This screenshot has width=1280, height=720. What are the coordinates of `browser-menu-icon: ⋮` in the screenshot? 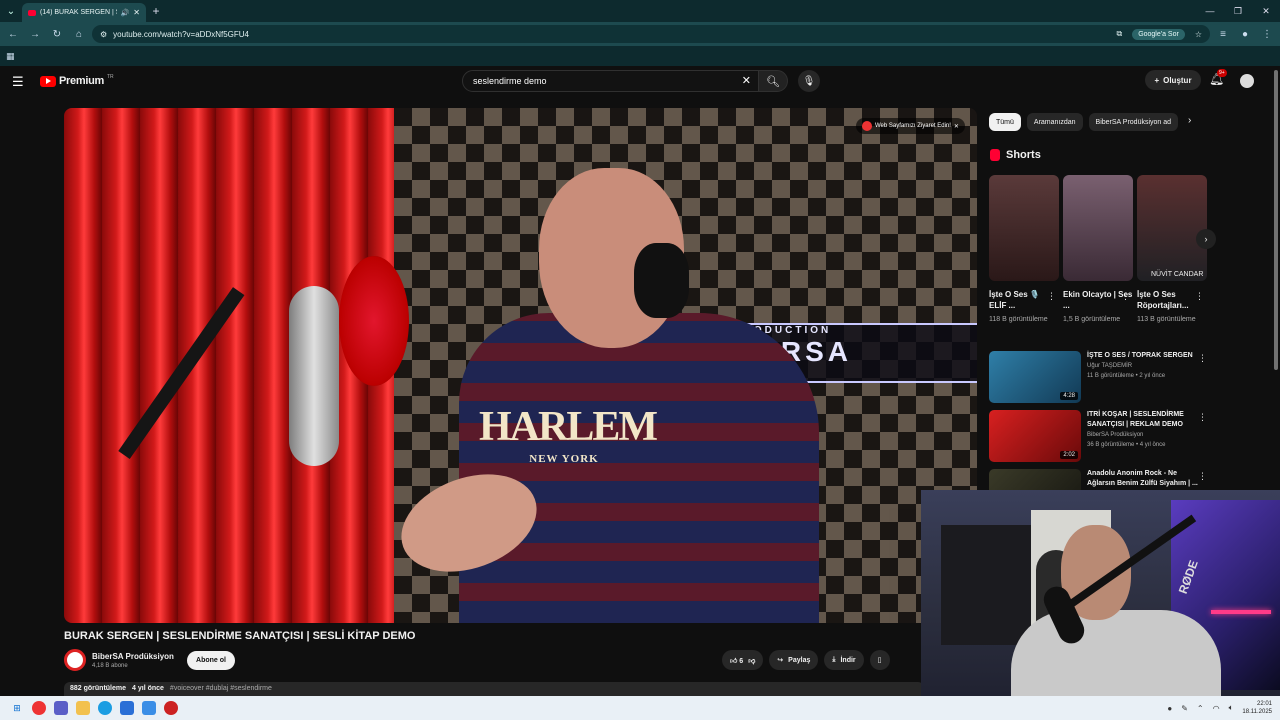 It's located at (1267, 34).